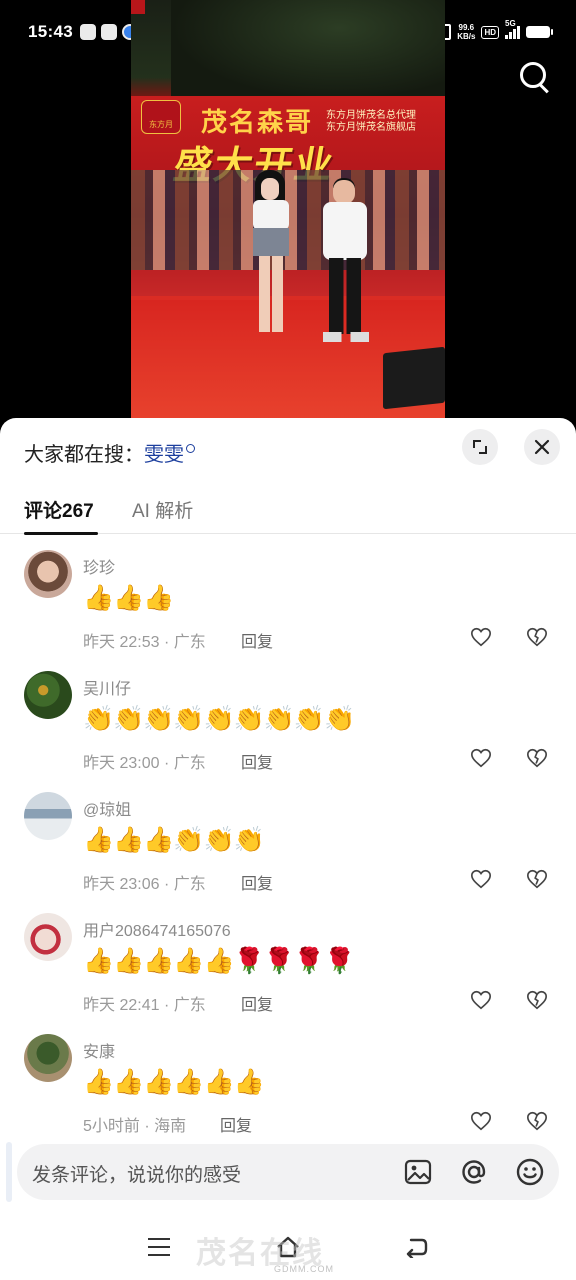 This screenshot has width=576, height=1280. I want to click on network-speed: 99.6 KB/s, so click(466, 32).